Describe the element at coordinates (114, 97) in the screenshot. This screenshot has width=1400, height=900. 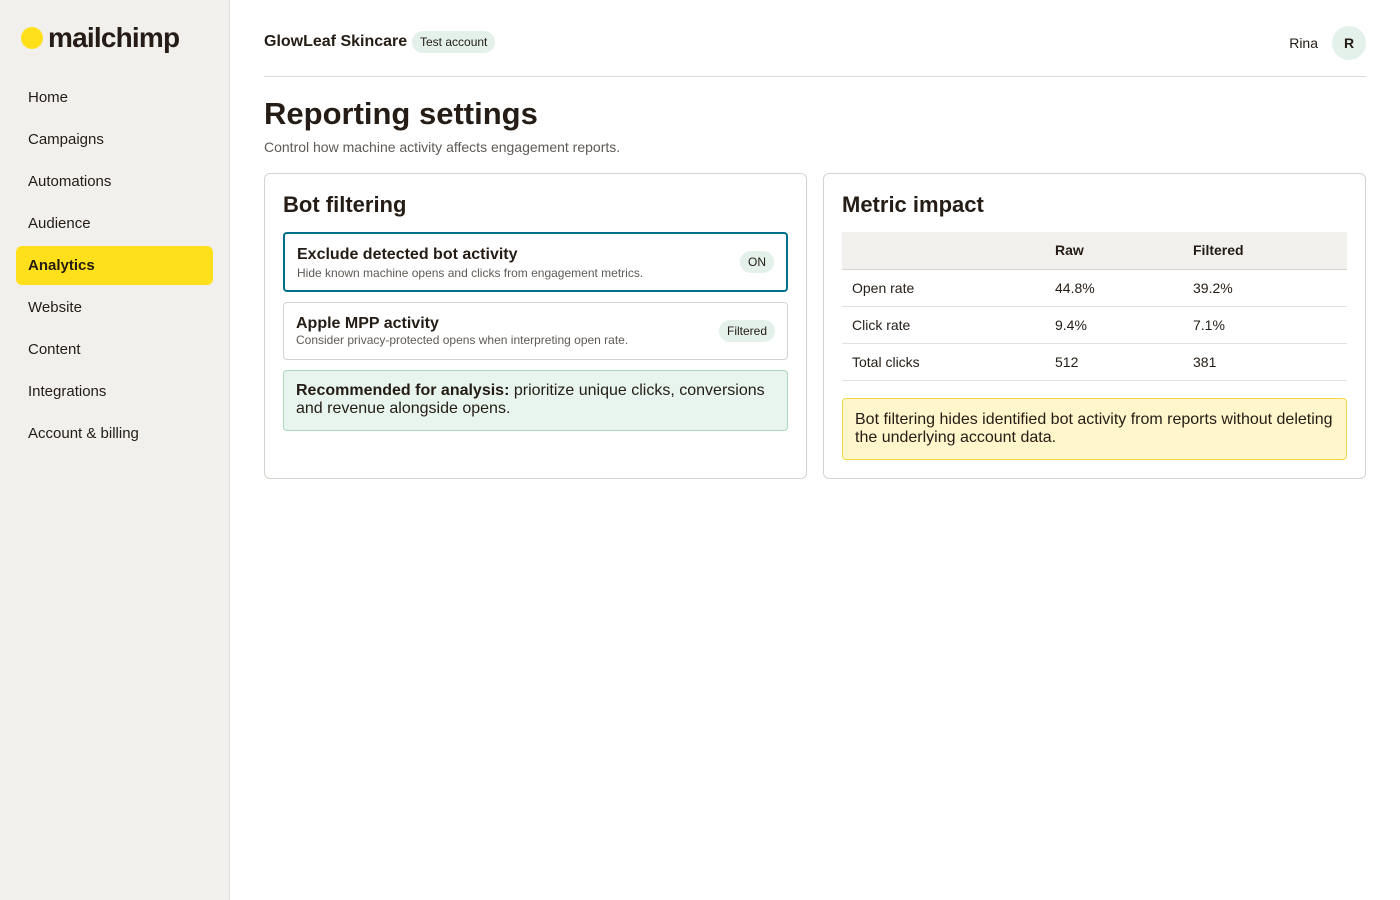
I see `sidebar-item-home: Home` at that location.